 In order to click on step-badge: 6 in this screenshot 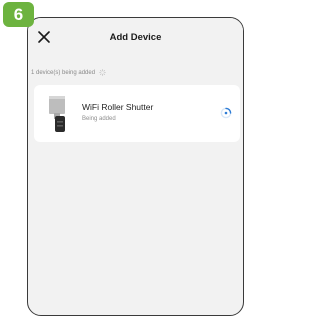, I will do `click(18, 14)`.